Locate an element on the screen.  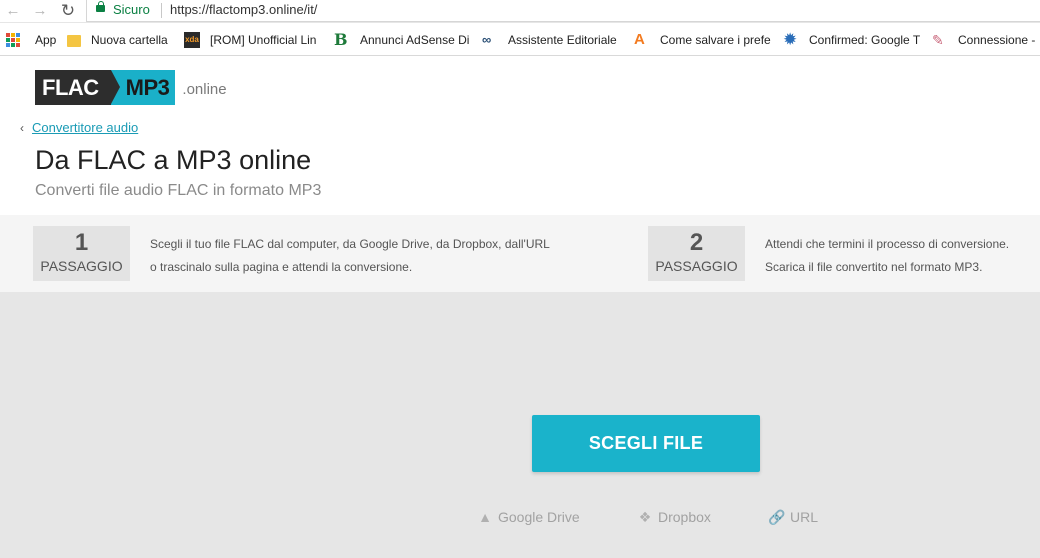
step-2-badge: 2 PASSAGGIO is located at coordinates (696, 253).